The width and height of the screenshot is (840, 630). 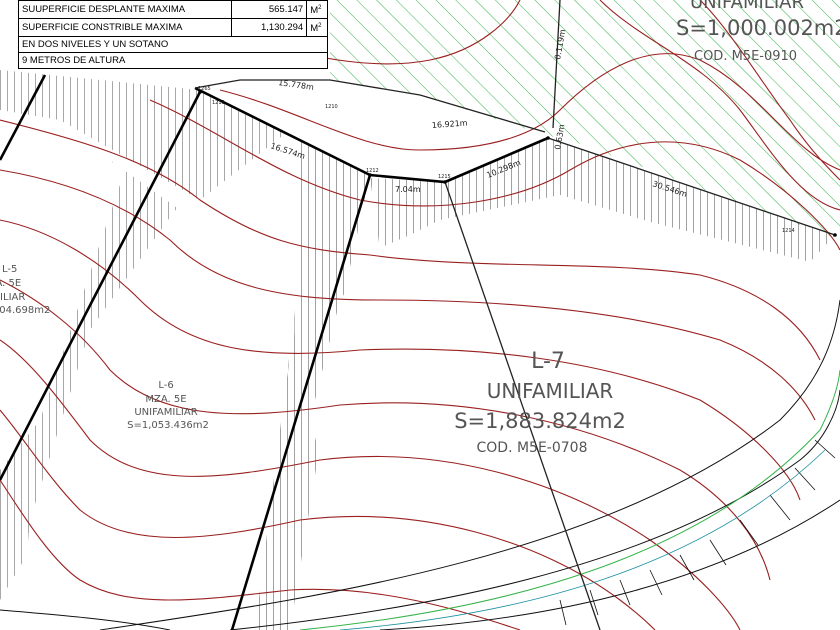 I want to click on summary-row: EN DOS NIVELES Y UN SOTANO, so click(x=173, y=44).